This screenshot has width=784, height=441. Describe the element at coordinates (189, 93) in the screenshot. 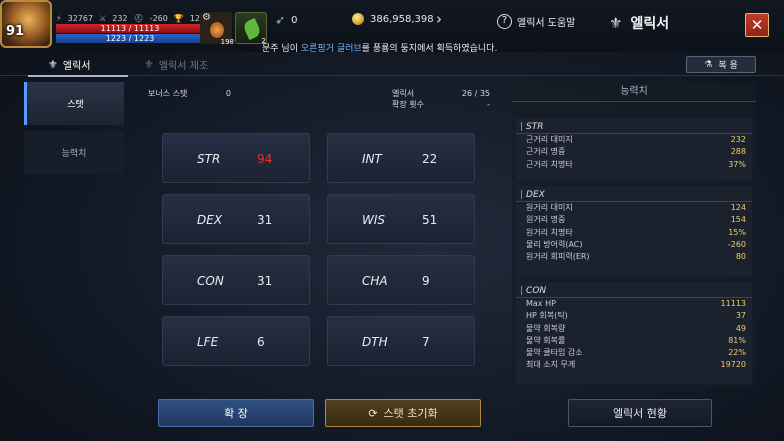

I see `bonus-stat: 보너스 스탯 0` at that location.